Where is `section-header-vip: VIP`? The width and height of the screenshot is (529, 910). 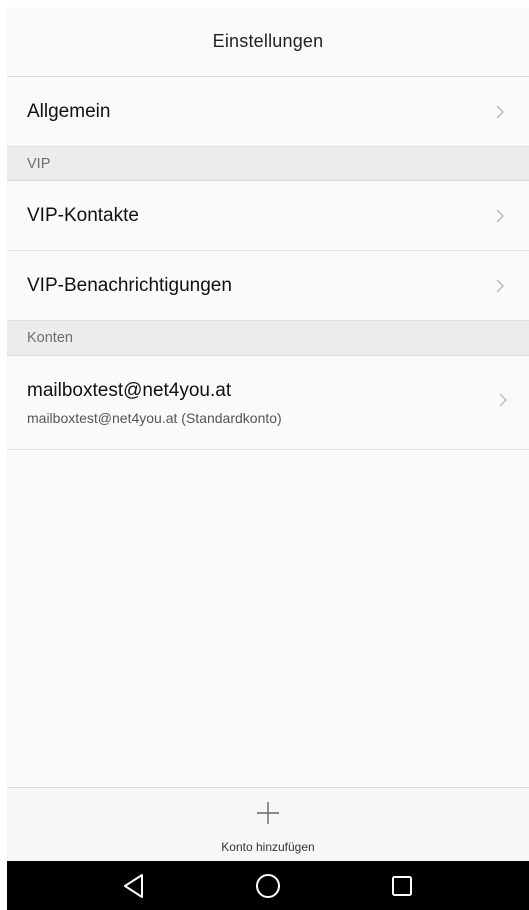 section-header-vip: VIP is located at coordinates (268, 164).